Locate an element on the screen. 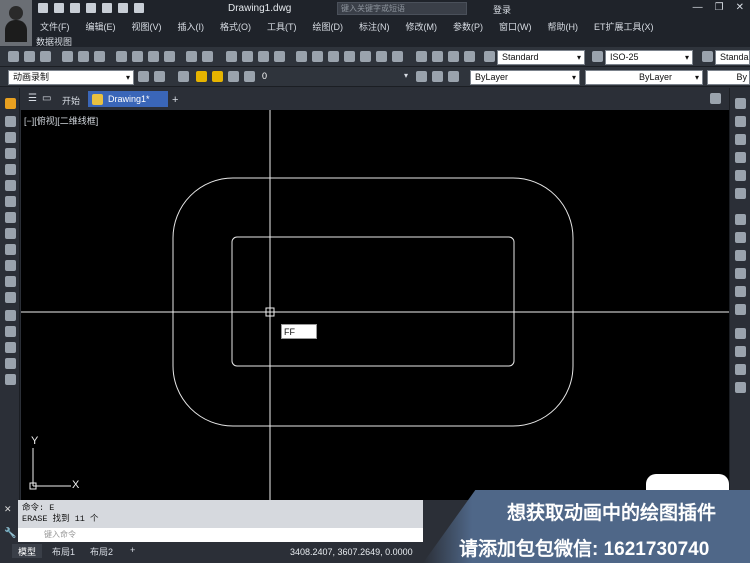  layer-state-icon is located at coordinates (437, 56).